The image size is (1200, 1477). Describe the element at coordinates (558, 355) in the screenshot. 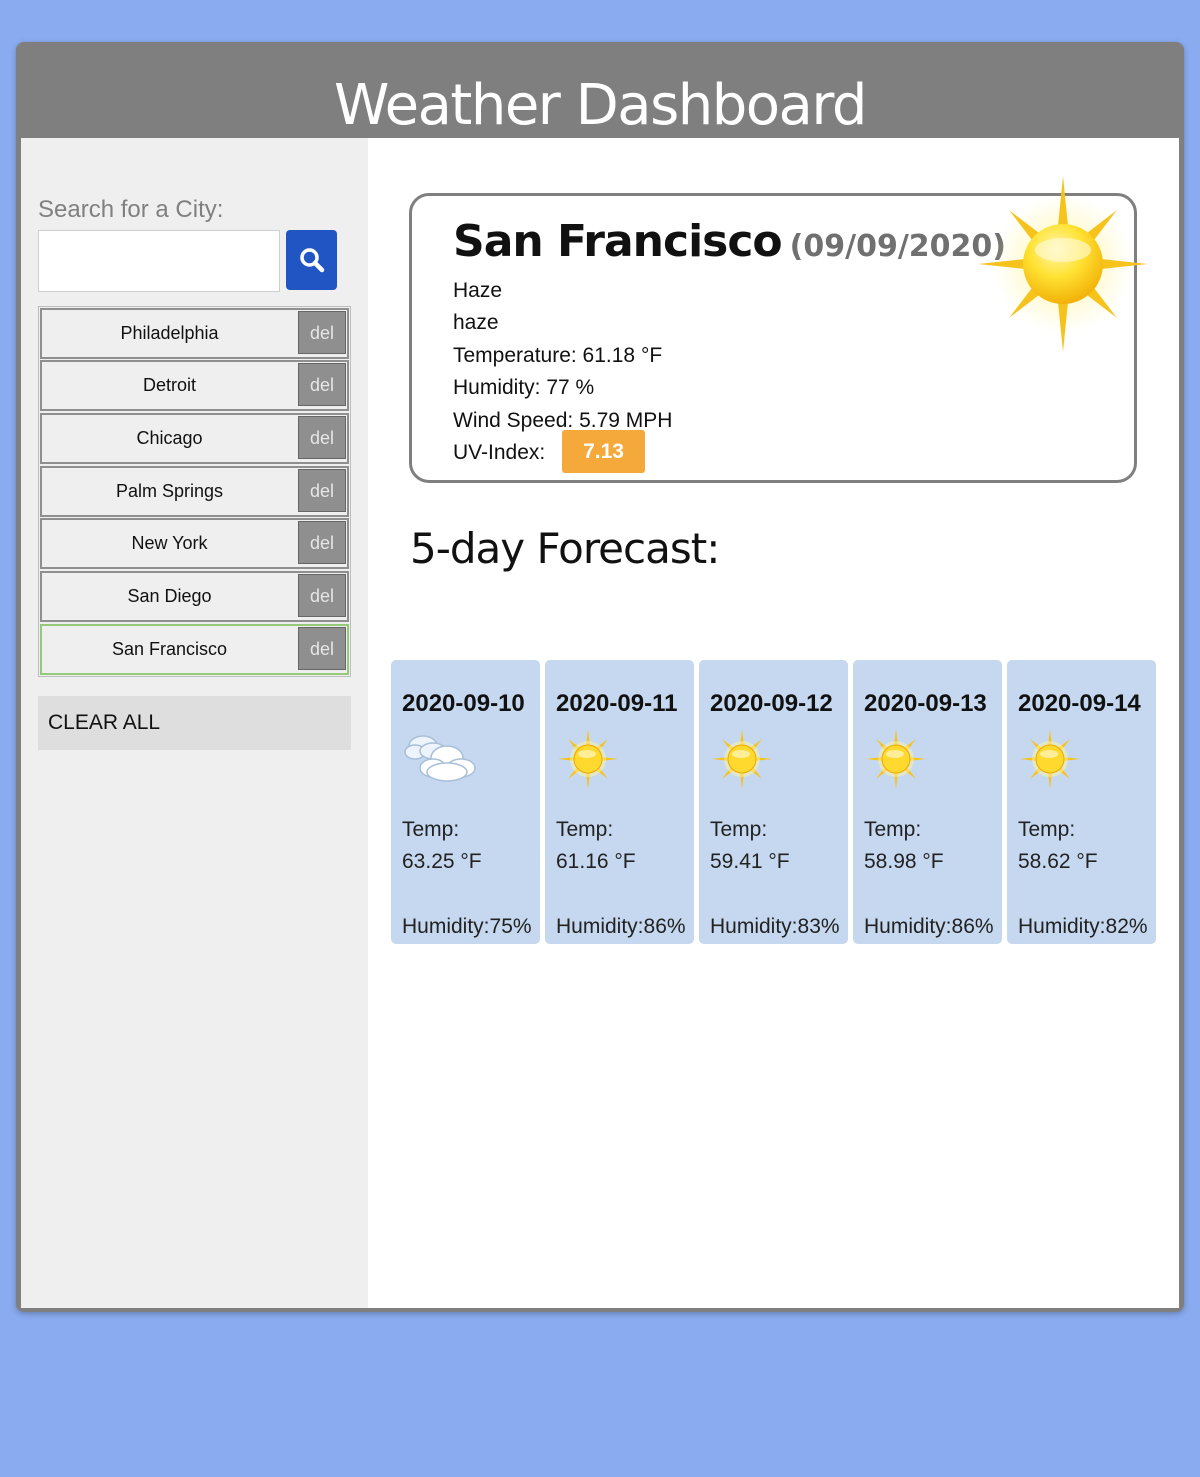

I see `temperature-text: Temperature: 61.18 °F` at that location.